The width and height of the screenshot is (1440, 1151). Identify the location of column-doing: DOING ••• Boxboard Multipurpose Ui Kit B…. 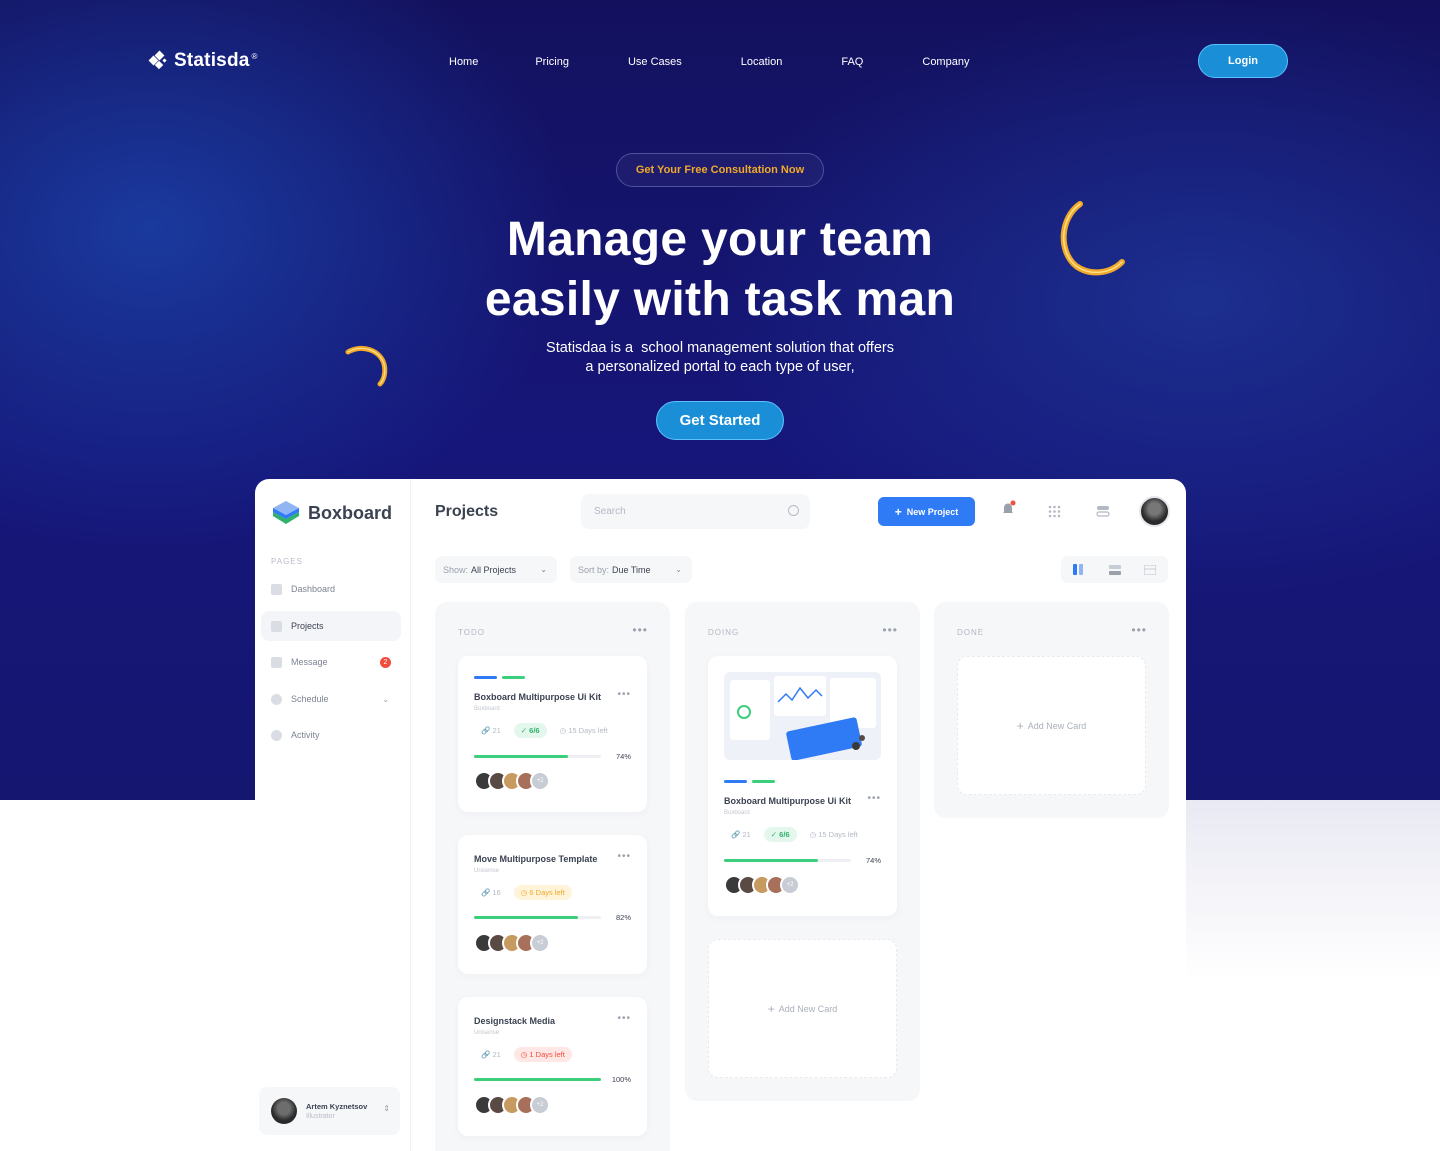
(802, 851).